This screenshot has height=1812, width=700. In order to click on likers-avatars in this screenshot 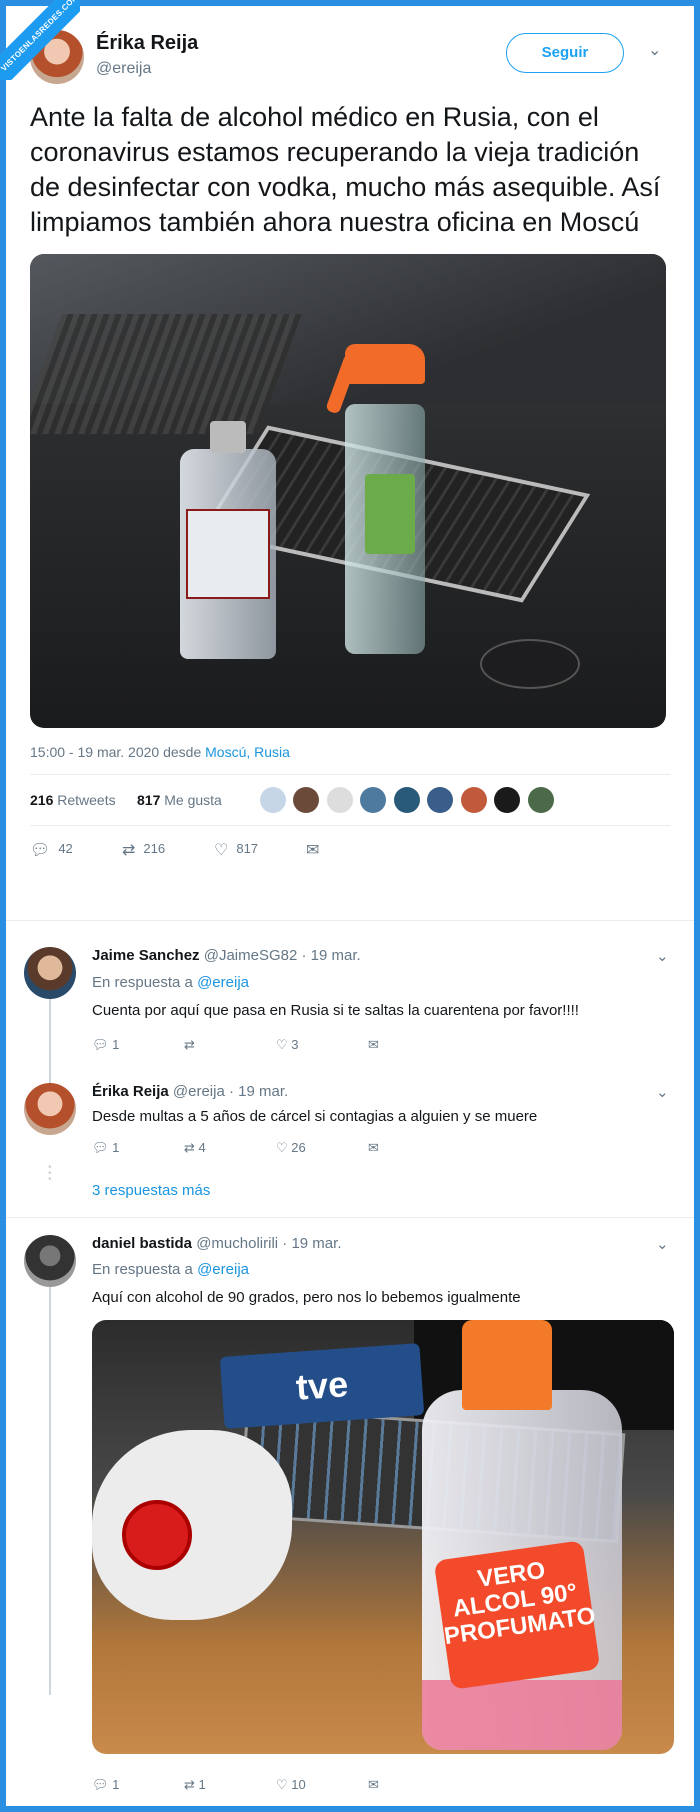, I will do `click(408, 801)`.